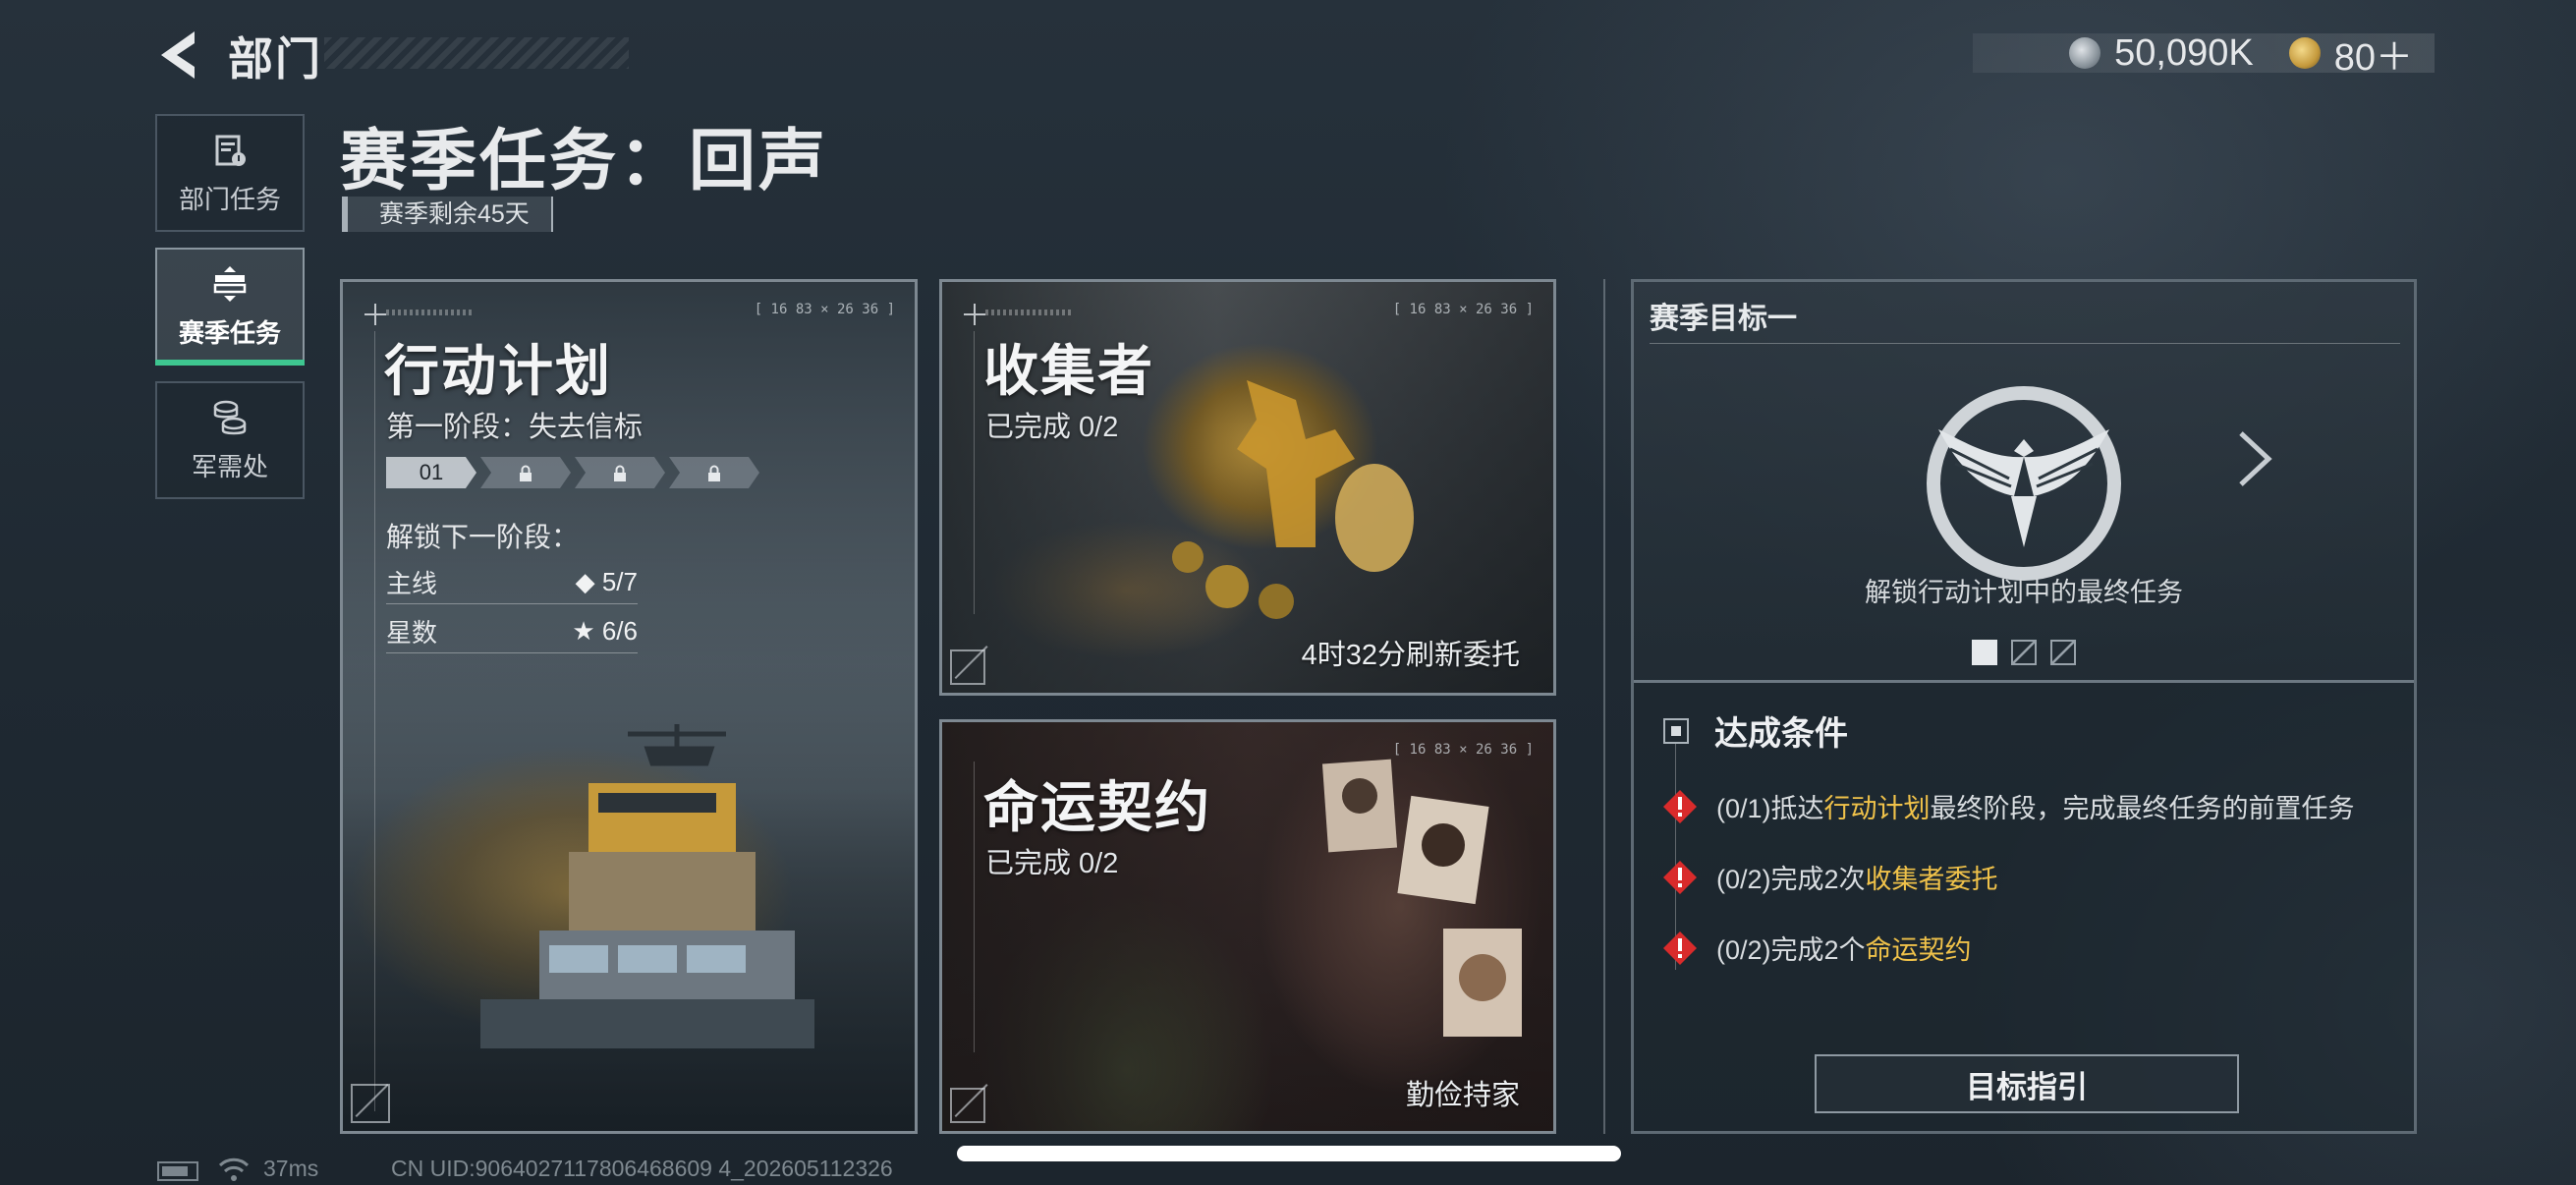 The image size is (2576, 1185). I want to click on header-stripes, so click(476, 53).